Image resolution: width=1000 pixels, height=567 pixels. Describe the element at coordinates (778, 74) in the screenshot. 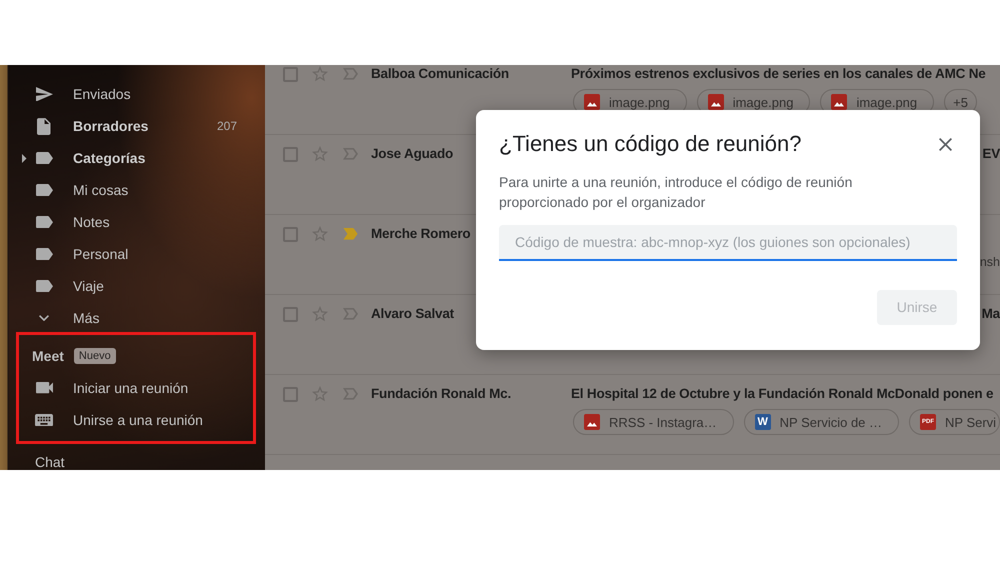

I see `email-subject: Próximos estrenos exclusivos de series en los canales de AMC Ne` at that location.